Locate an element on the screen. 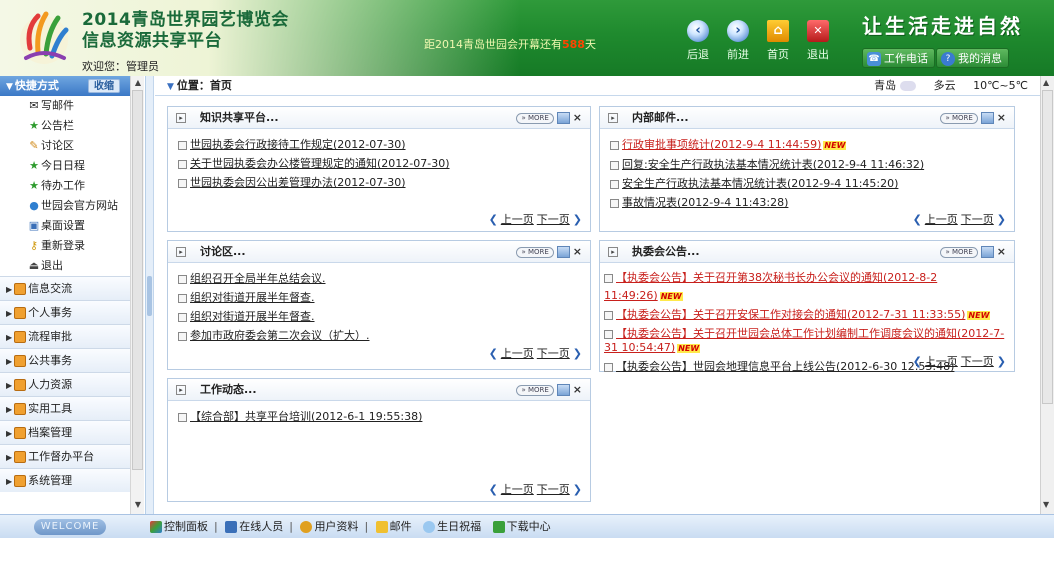 Image resolution: width=1054 pixels, height=576 pixels. main-scroll-thumb is located at coordinates (1047, 247).